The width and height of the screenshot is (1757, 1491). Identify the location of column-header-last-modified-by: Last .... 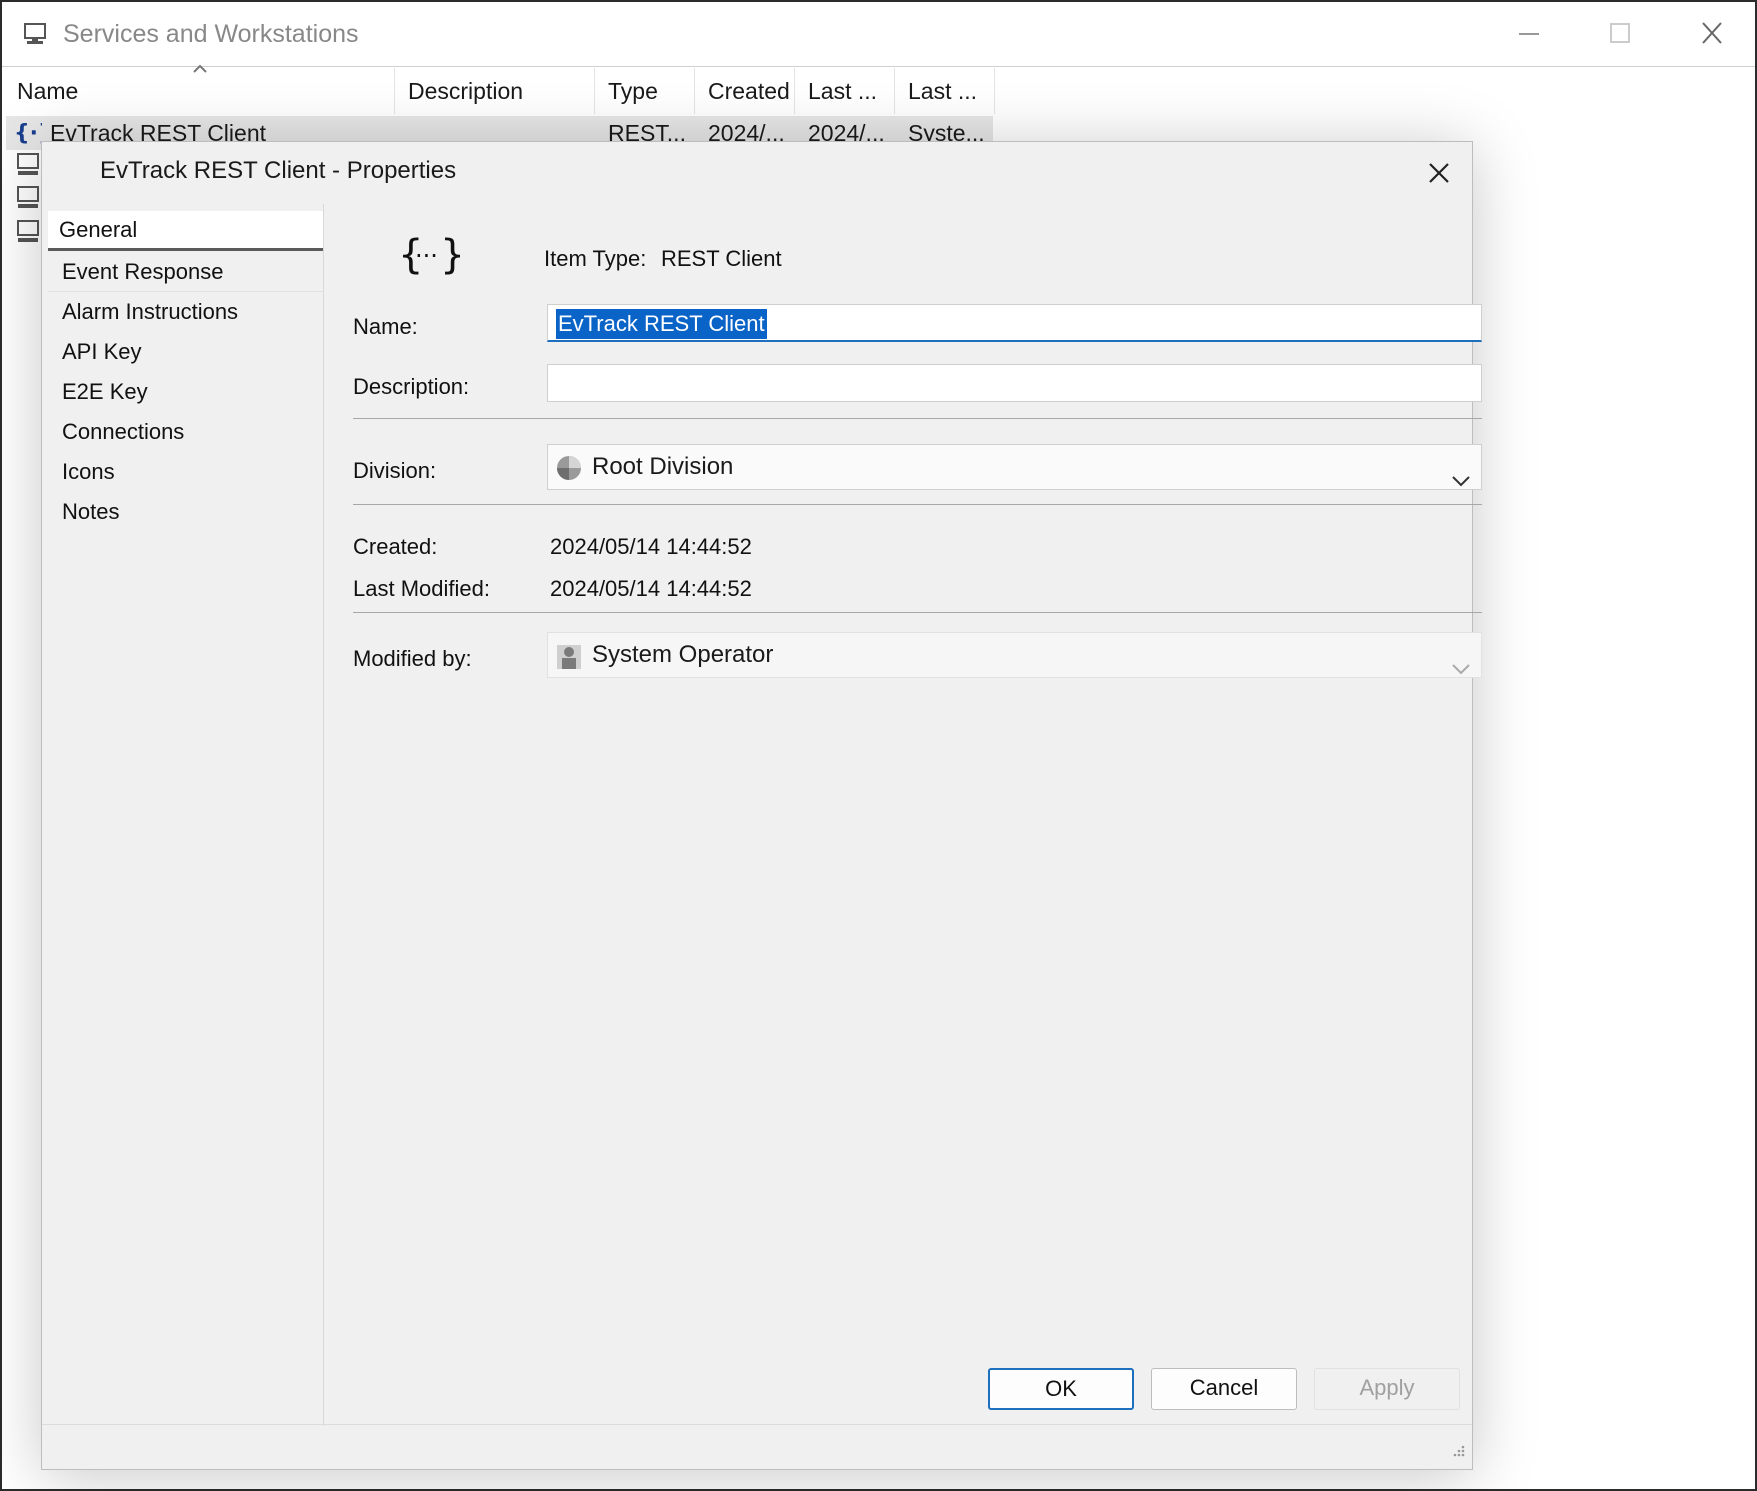
(945, 91).